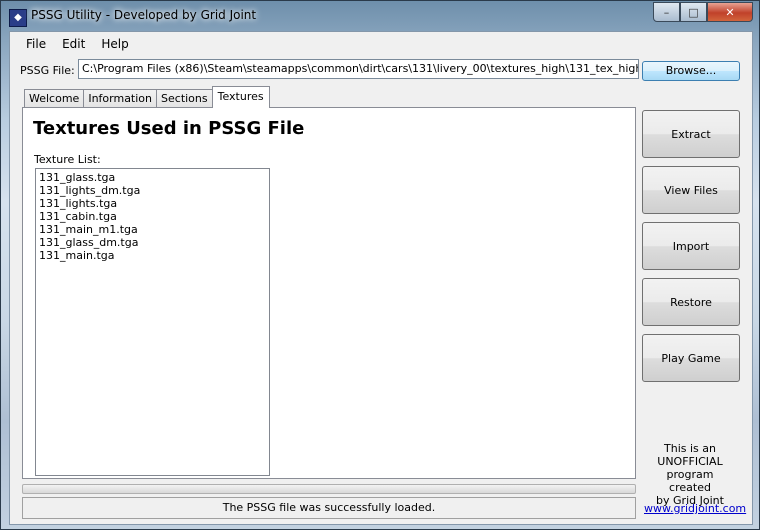 The height and width of the screenshot is (530, 760). Describe the element at coordinates (690, 481) in the screenshot. I see `notice-line: program created` at that location.